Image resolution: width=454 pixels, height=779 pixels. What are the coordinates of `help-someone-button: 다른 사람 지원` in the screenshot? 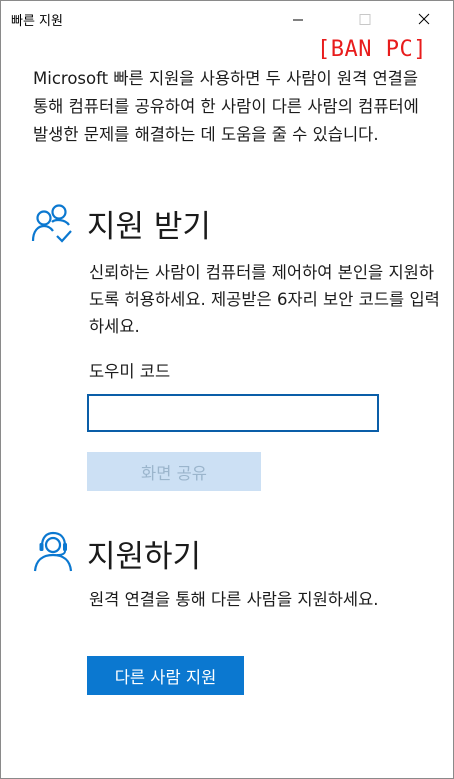 It's located at (165, 675).